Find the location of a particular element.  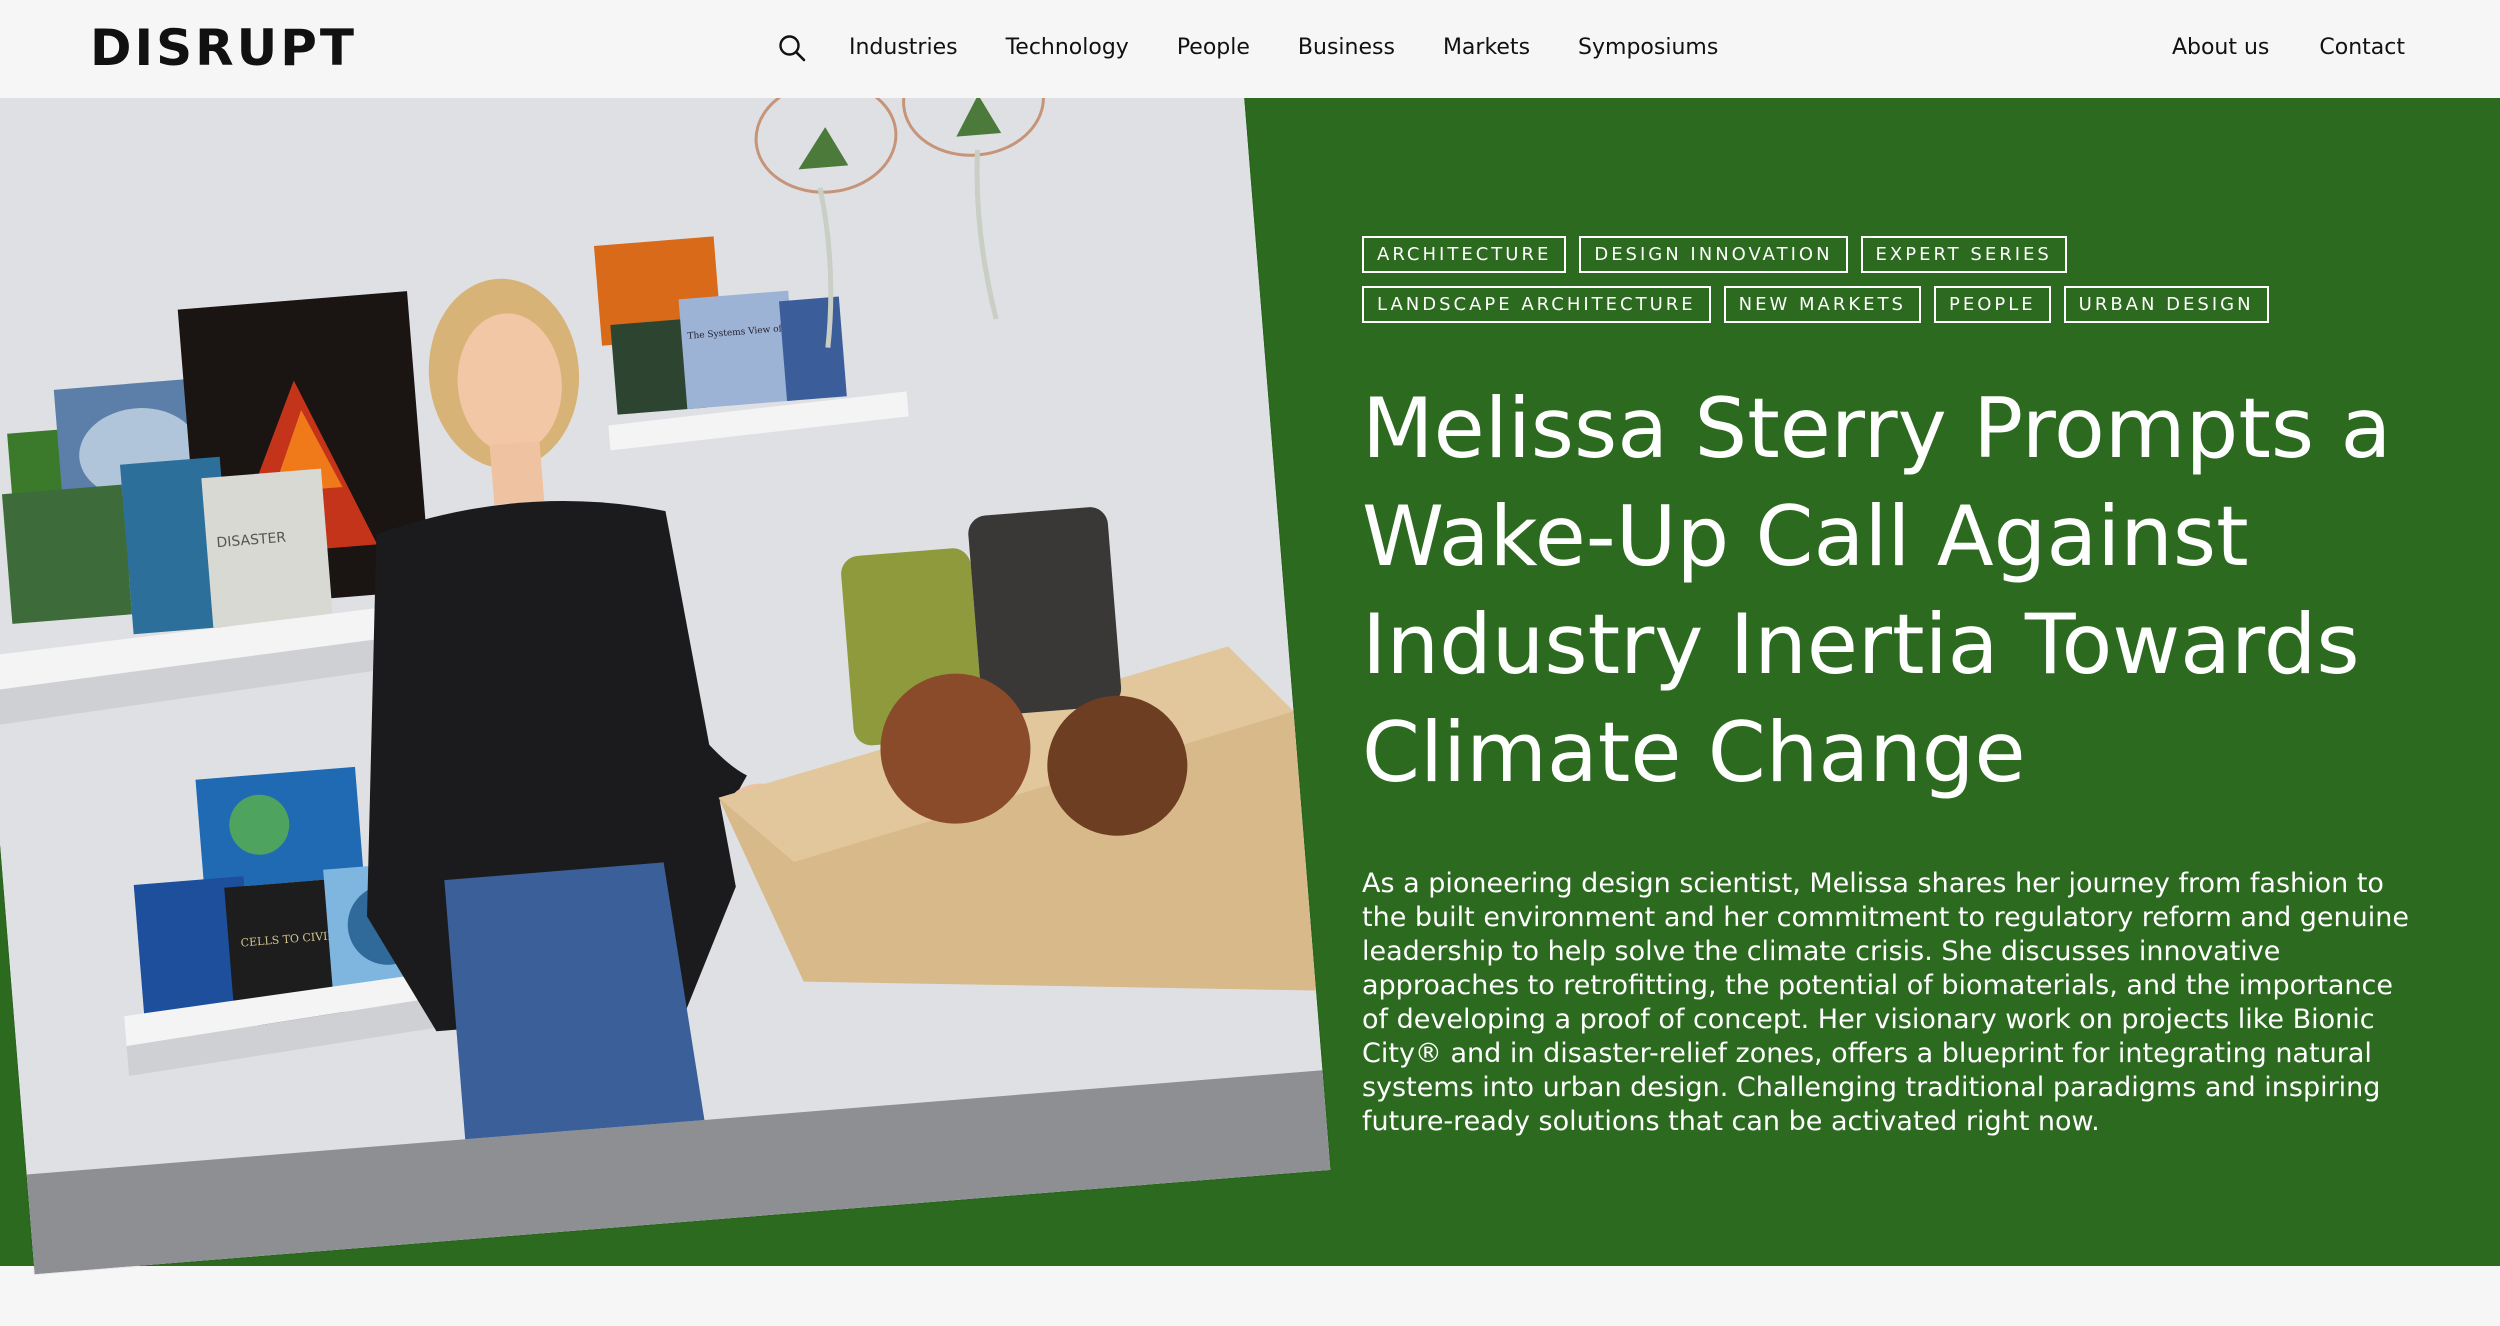

nav-contact: Contact is located at coordinates (2362, 48).